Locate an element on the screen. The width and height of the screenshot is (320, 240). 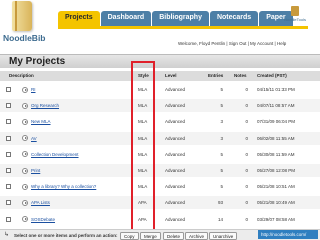
nav-underline is located at coordinates (183, 27).